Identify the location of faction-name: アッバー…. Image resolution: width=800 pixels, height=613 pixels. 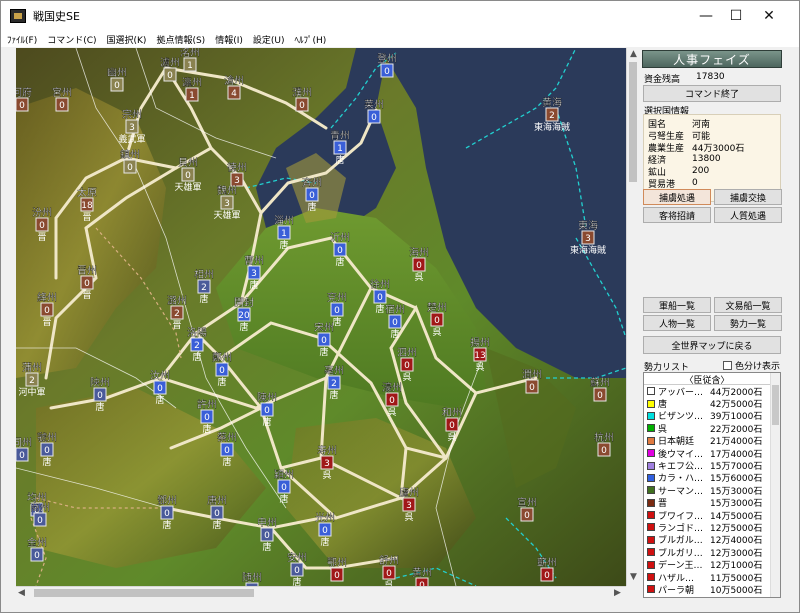
(681, 392).